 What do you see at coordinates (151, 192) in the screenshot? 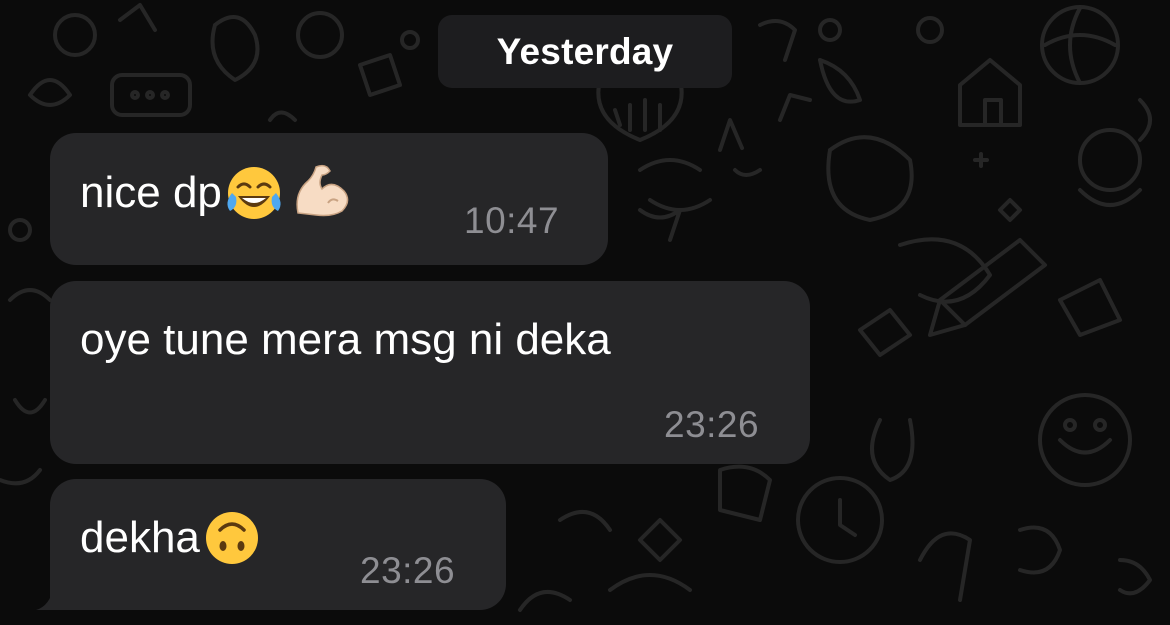
I see `message-text: nice dp` at bounding box center [151, 192].